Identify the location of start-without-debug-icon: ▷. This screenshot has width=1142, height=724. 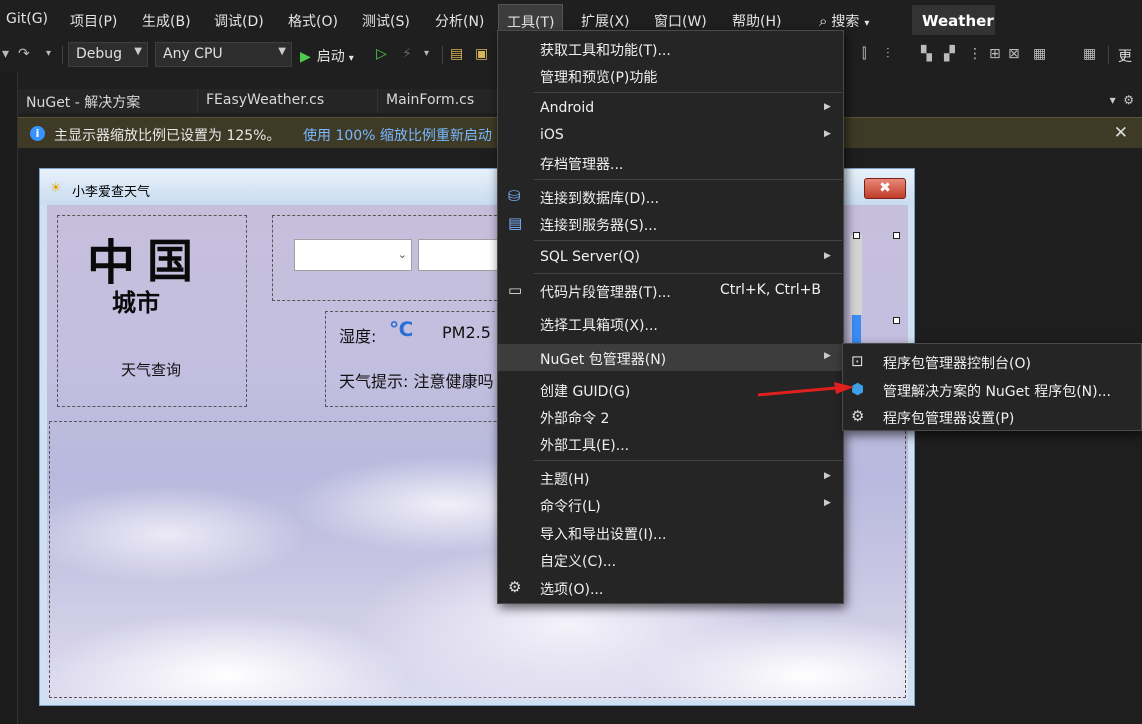
(381, 54).